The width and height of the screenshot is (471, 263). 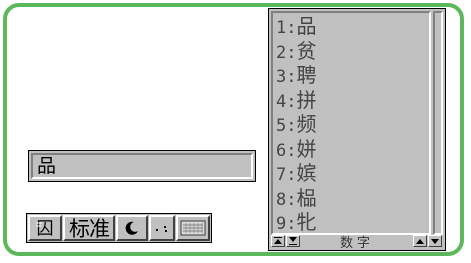 I want to click on candidate-number: 9, so click(x=281, y=224).